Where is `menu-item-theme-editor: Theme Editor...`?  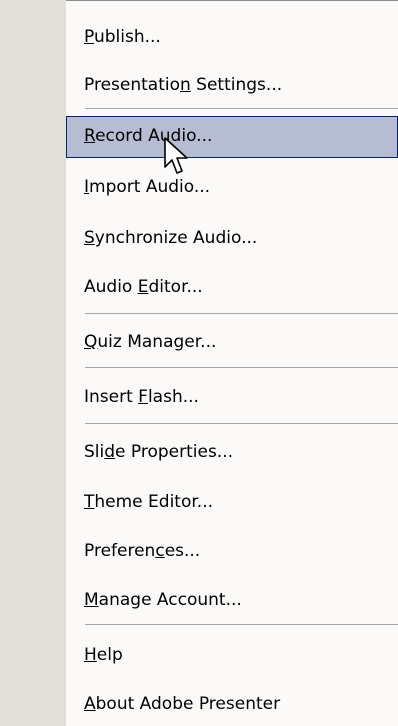 menu-item-theme-editor: Theme Editor... is located at coordinates (232, 502).